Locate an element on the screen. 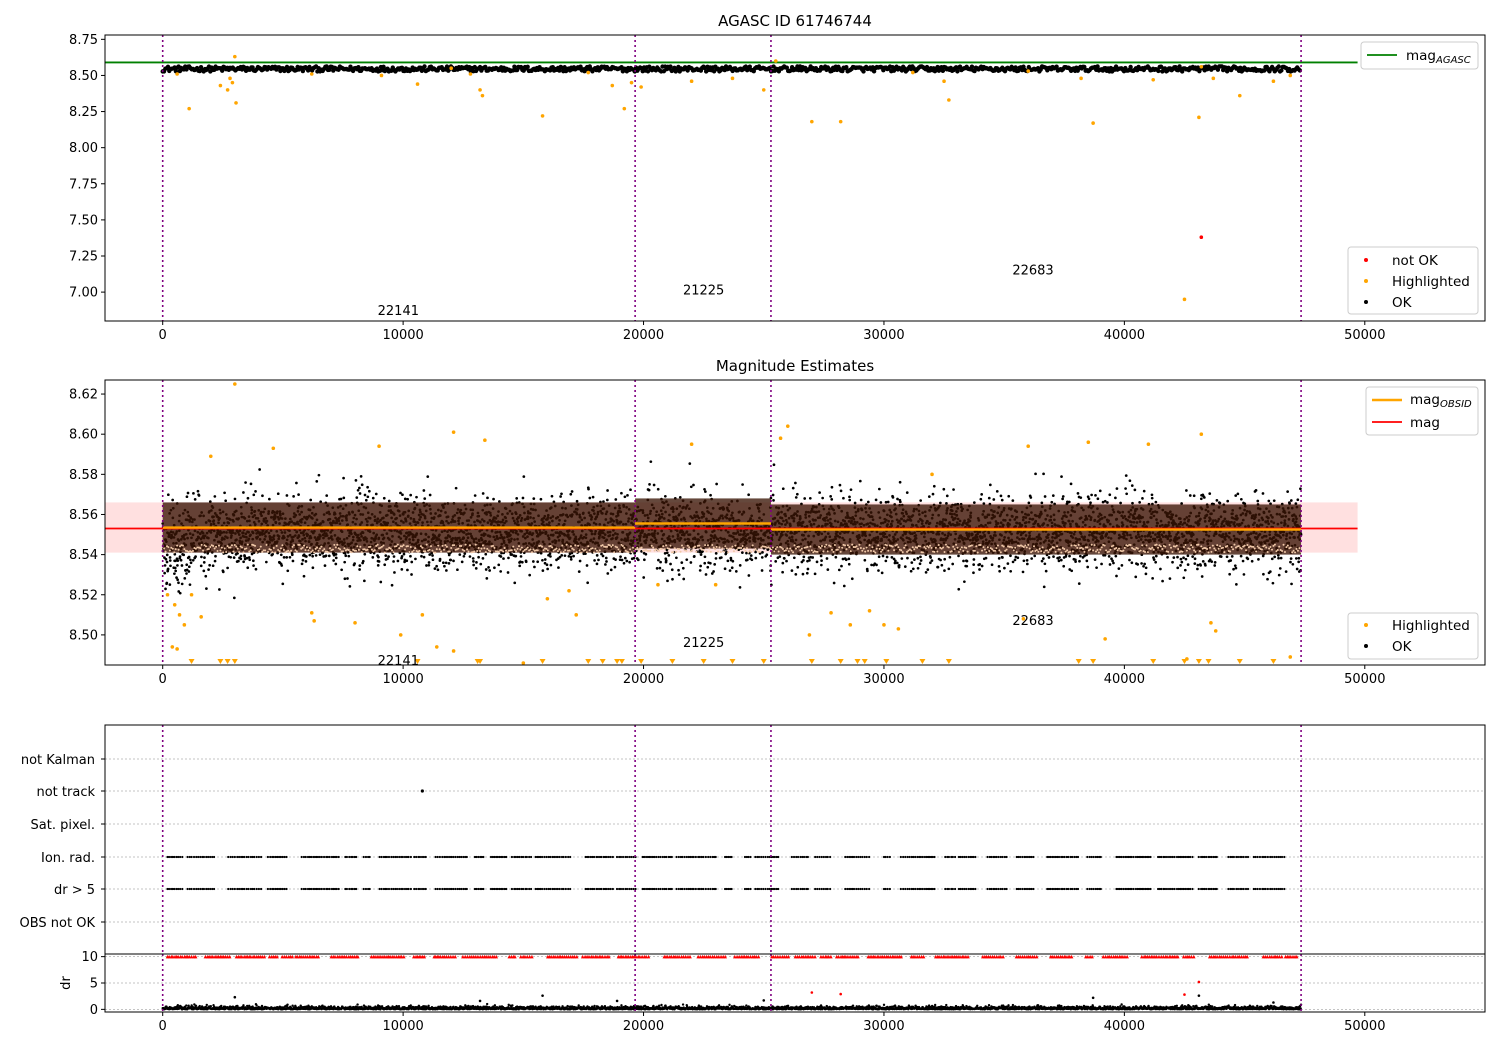 Image resolution: width=1500 pixels, height=1050 pixels. obsid-label: 21225 is located at coordinates (703, 291).